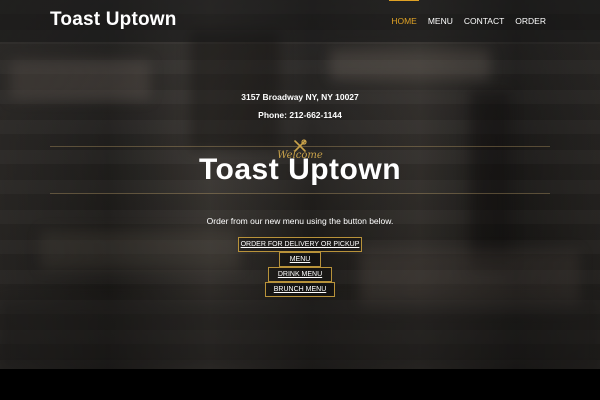  What do you see at coordinates (300, 259) in the screenshot?
I see `menu-button: MENU` at bounding box center [300, 259].